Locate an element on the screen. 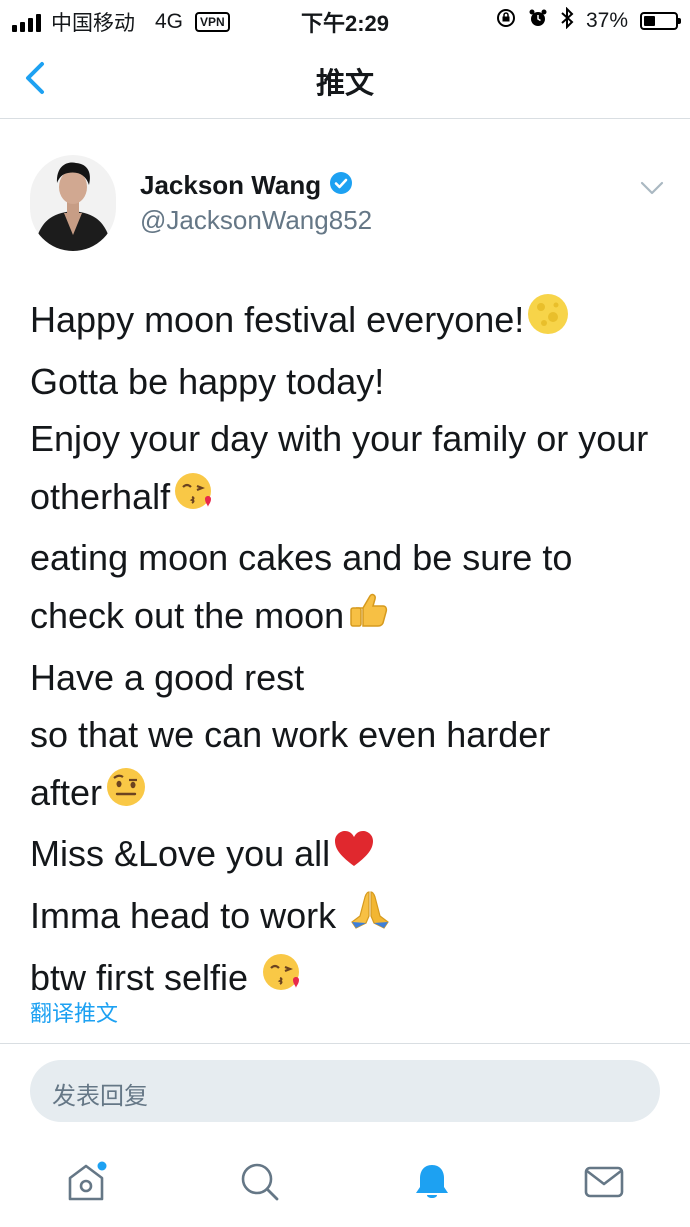  messages-icon is located at coordinates (604, 1182).